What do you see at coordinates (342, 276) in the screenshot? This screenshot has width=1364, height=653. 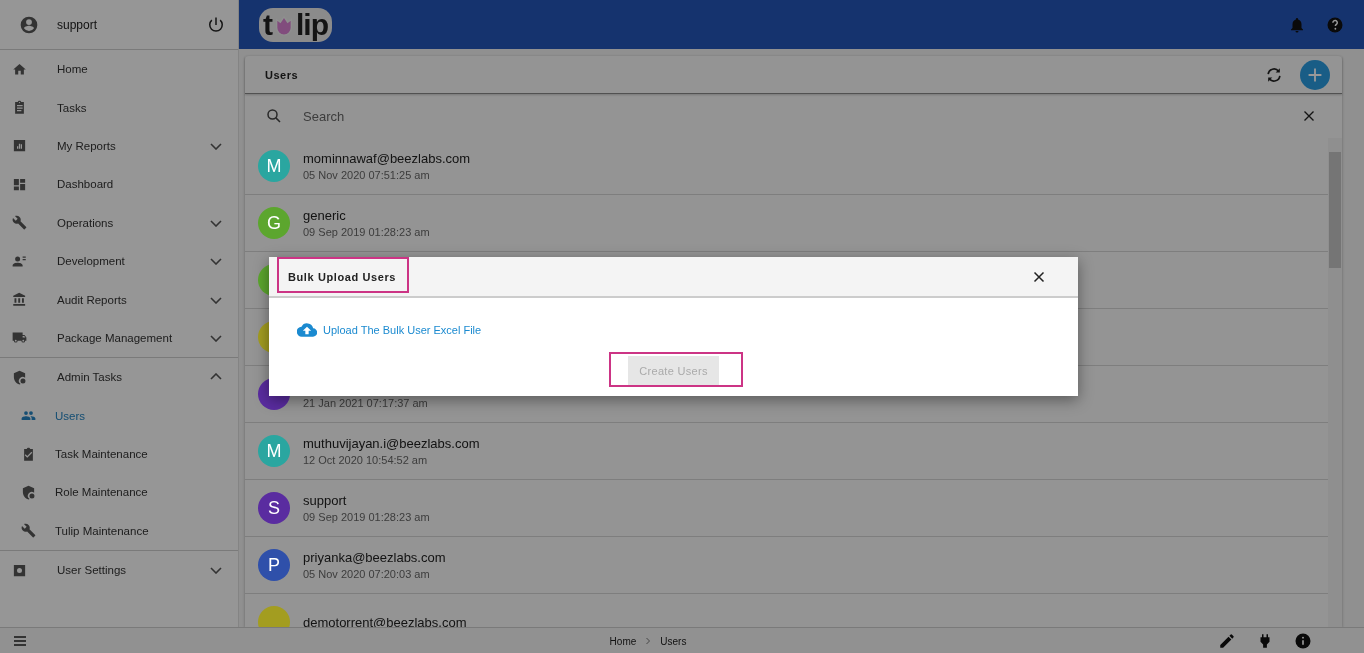 I see `dialog-title: Bulk Upload Users` at bounding box center [342, 276].